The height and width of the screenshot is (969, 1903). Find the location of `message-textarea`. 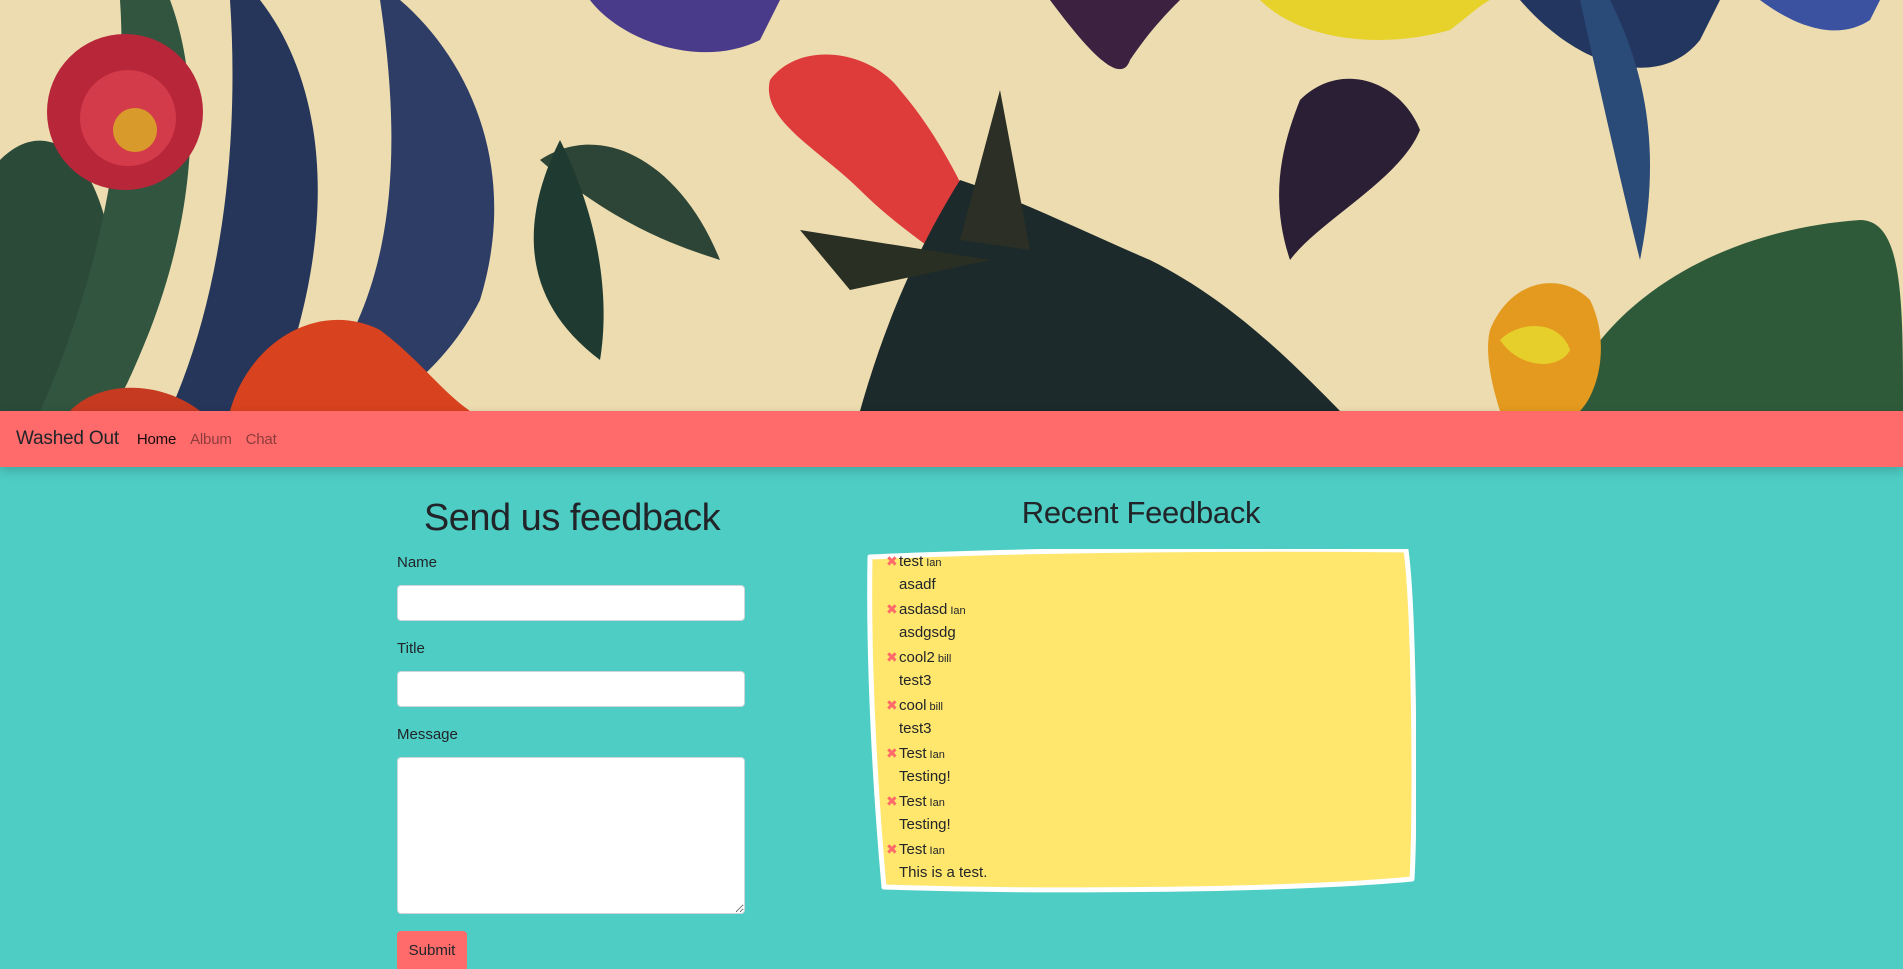

message-textarea is located at coordinates (571, 835).